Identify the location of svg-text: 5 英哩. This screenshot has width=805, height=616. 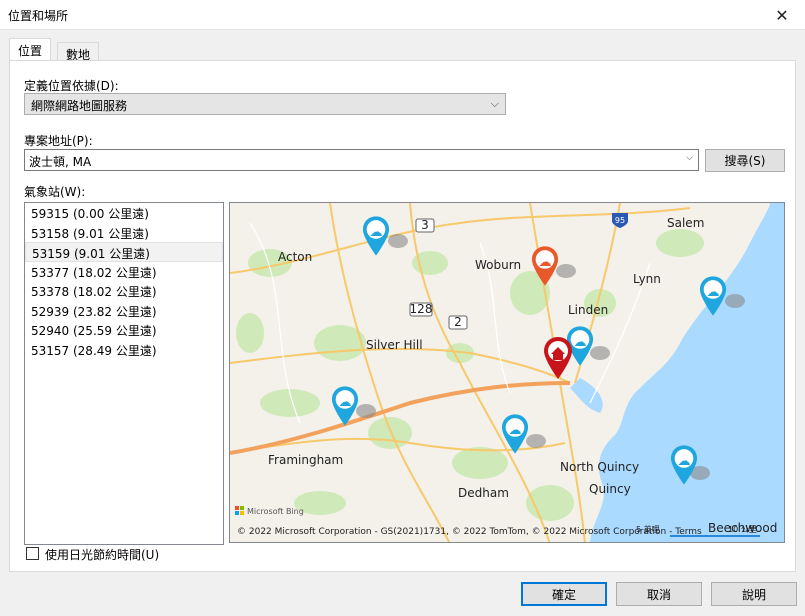
(648, 529).